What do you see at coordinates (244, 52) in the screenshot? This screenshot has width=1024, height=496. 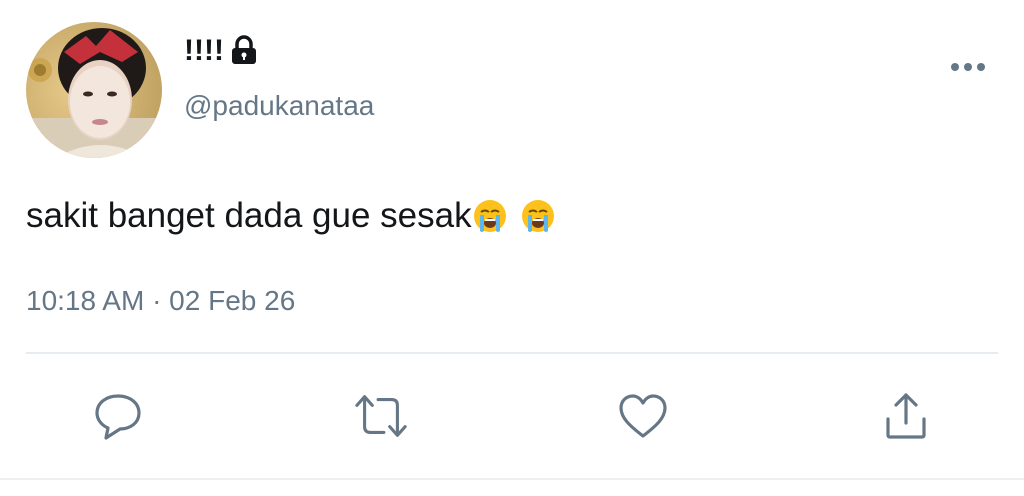 I see `lock-icon` at bounding box center [244, 52].